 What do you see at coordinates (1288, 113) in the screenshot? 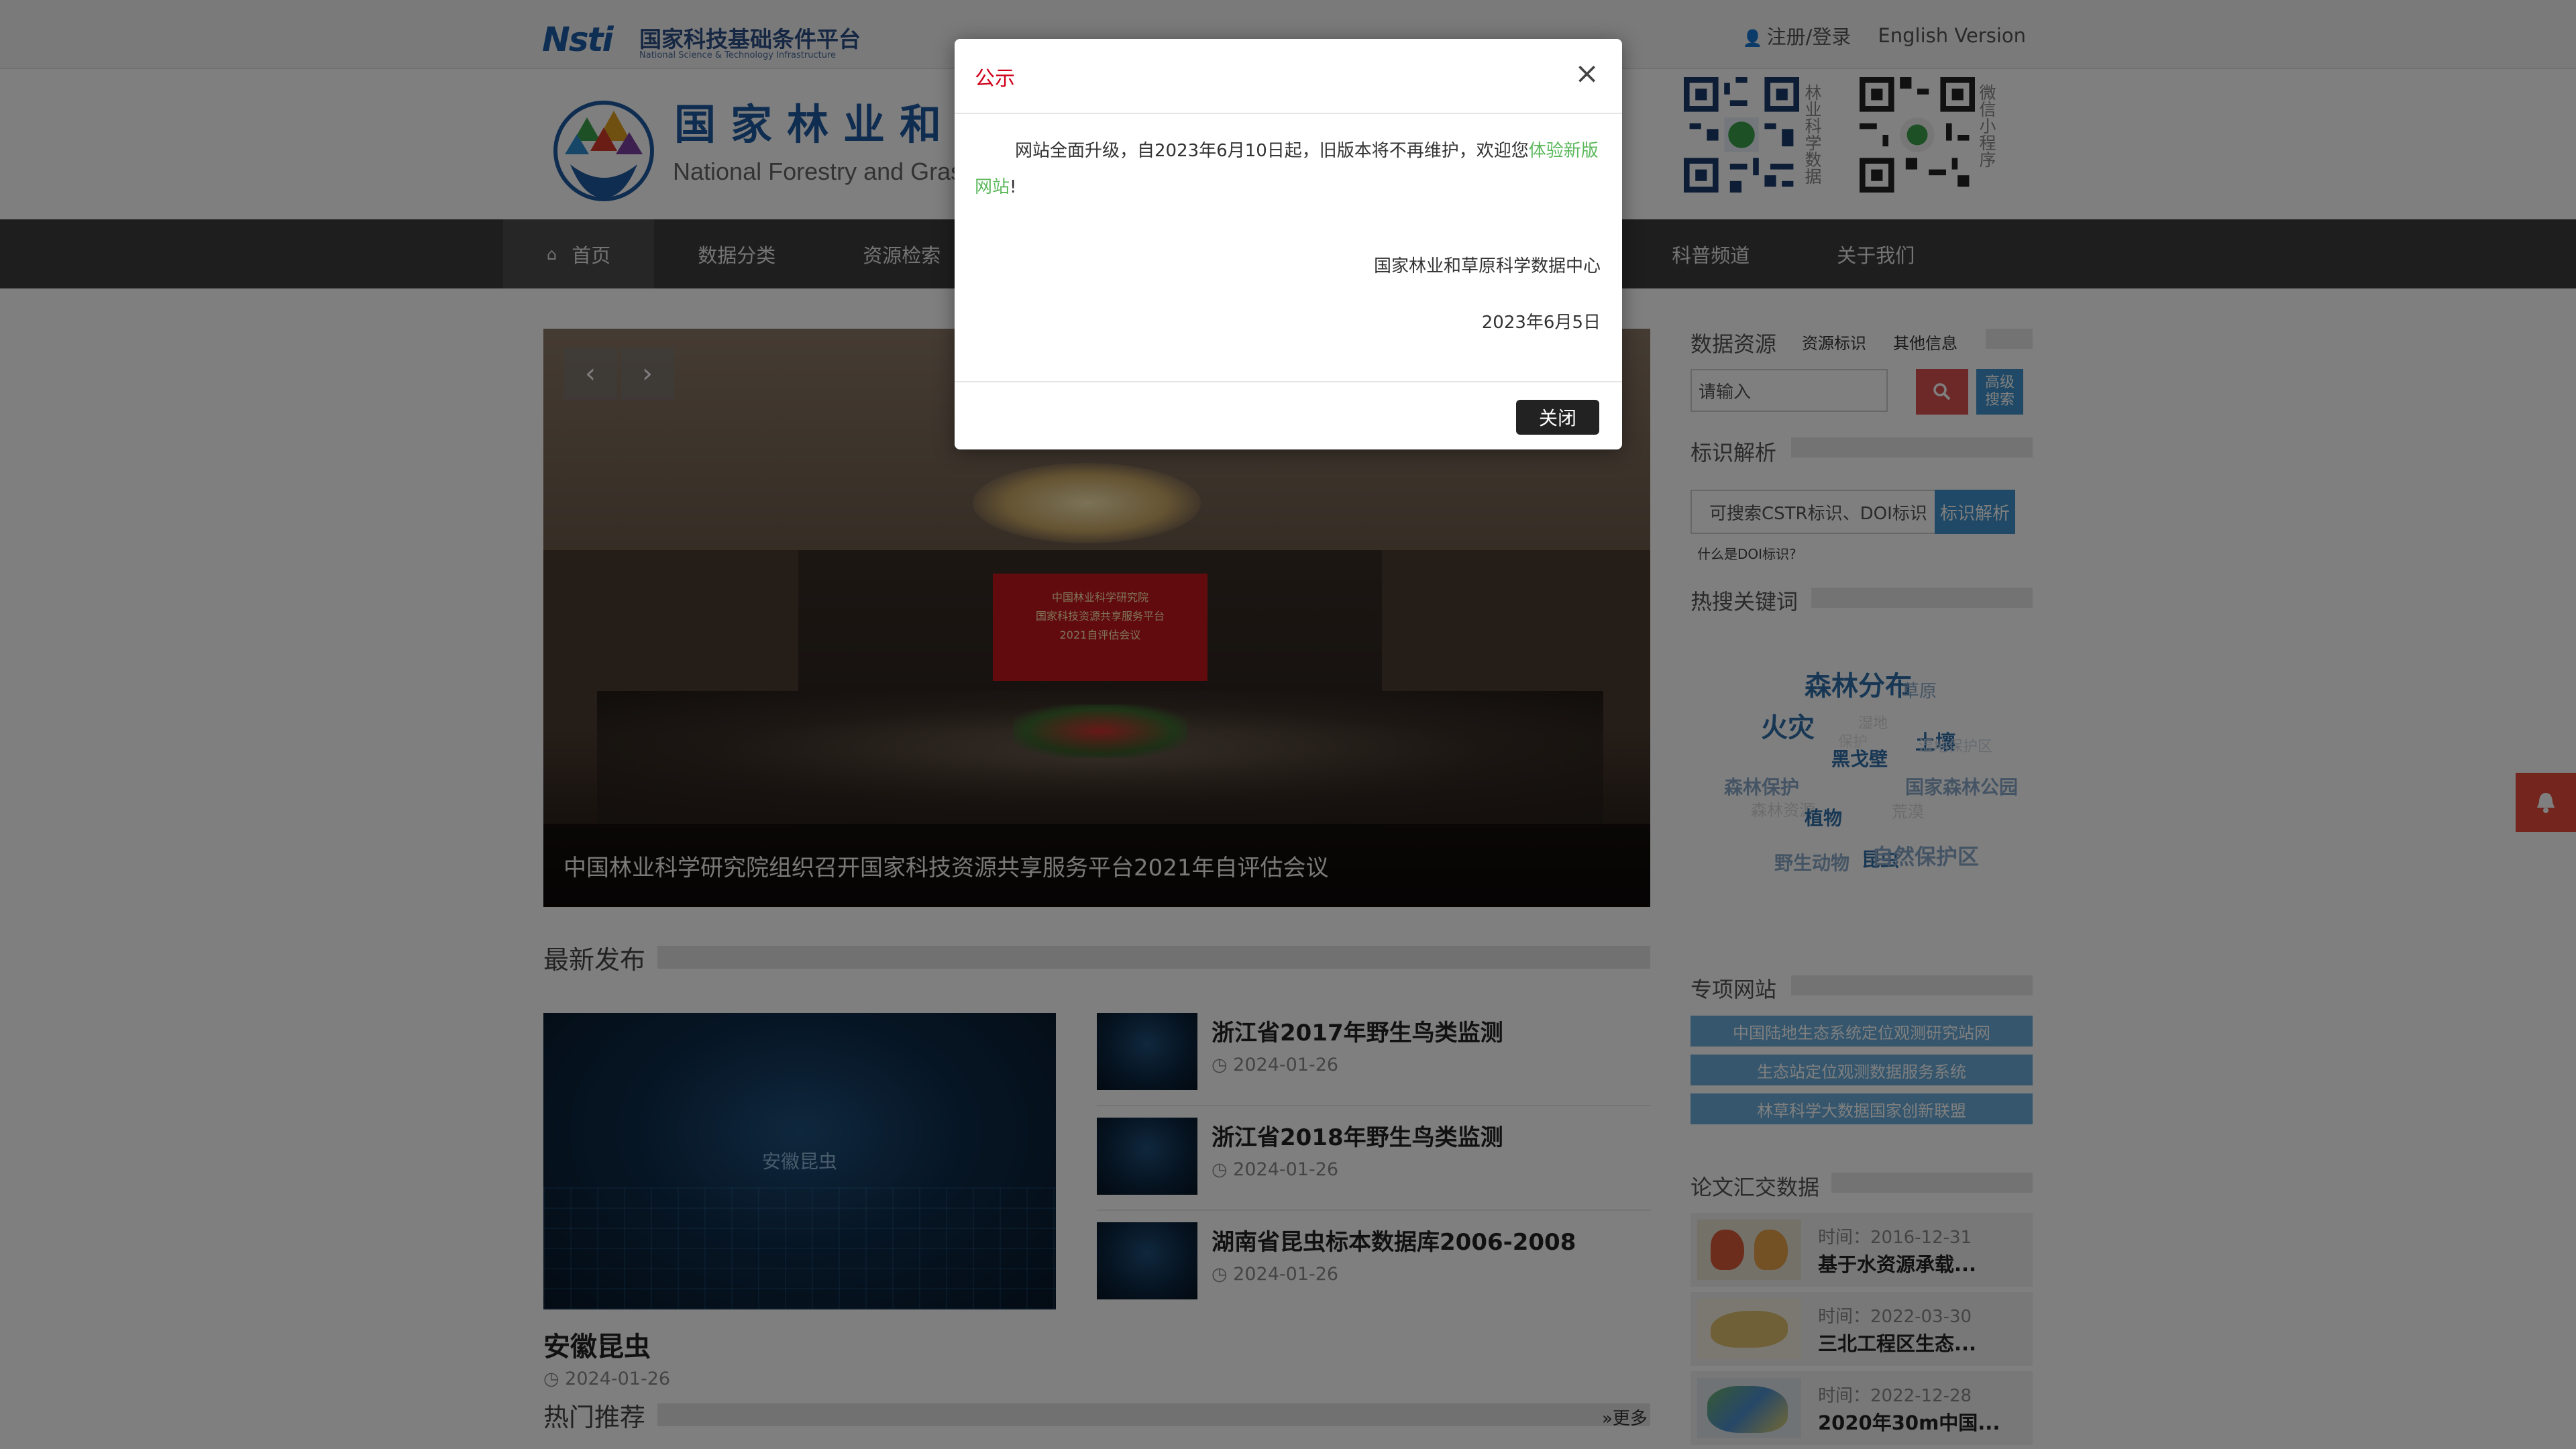
I see `modal-header-divider` at bounding box center [1288, 113].